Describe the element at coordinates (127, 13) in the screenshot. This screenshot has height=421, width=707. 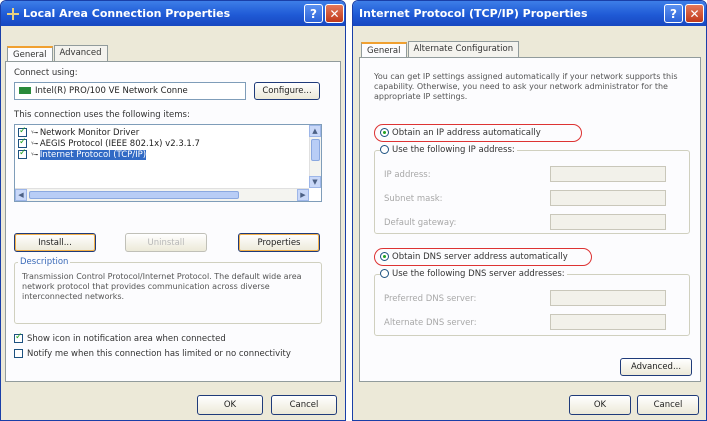
I see `lan-window-title: Local Area Connection Properties` at that location.